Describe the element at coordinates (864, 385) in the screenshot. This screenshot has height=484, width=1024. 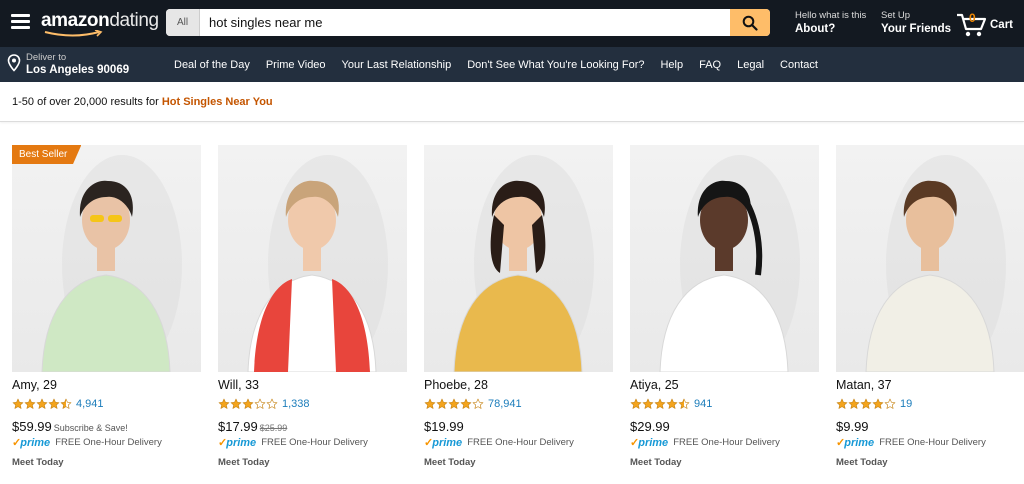
I see `product-name: Matan, 37` at that location.